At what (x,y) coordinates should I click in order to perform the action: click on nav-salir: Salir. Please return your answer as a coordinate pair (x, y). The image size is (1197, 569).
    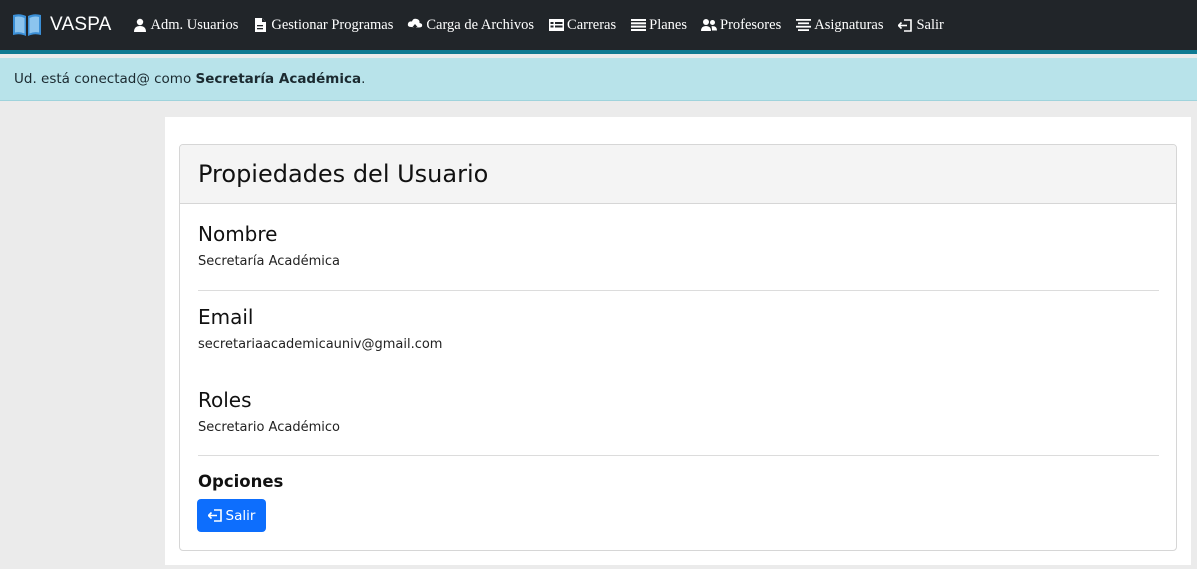
    Looking at the image, I should click on (920, 25).